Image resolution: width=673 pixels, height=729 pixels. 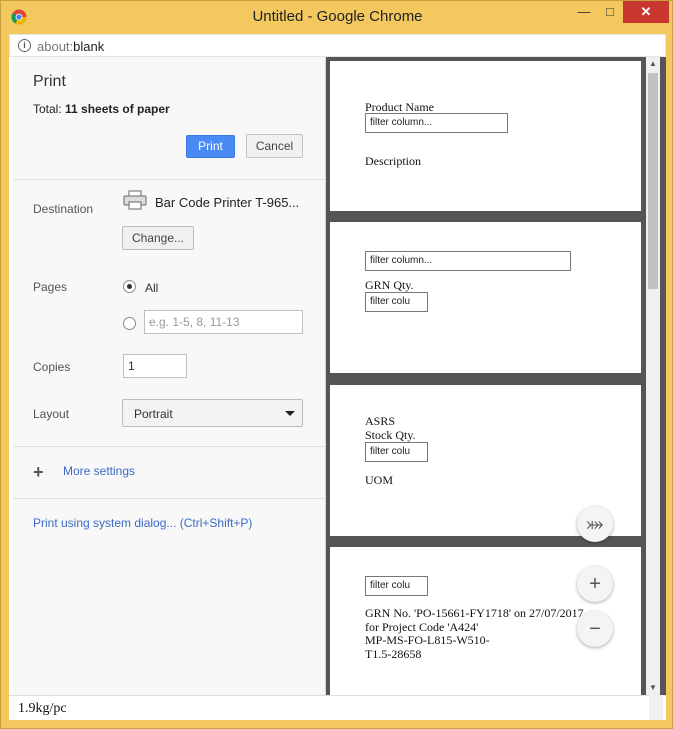 I want to click on info-icon: i, so click(x=24, y=45).